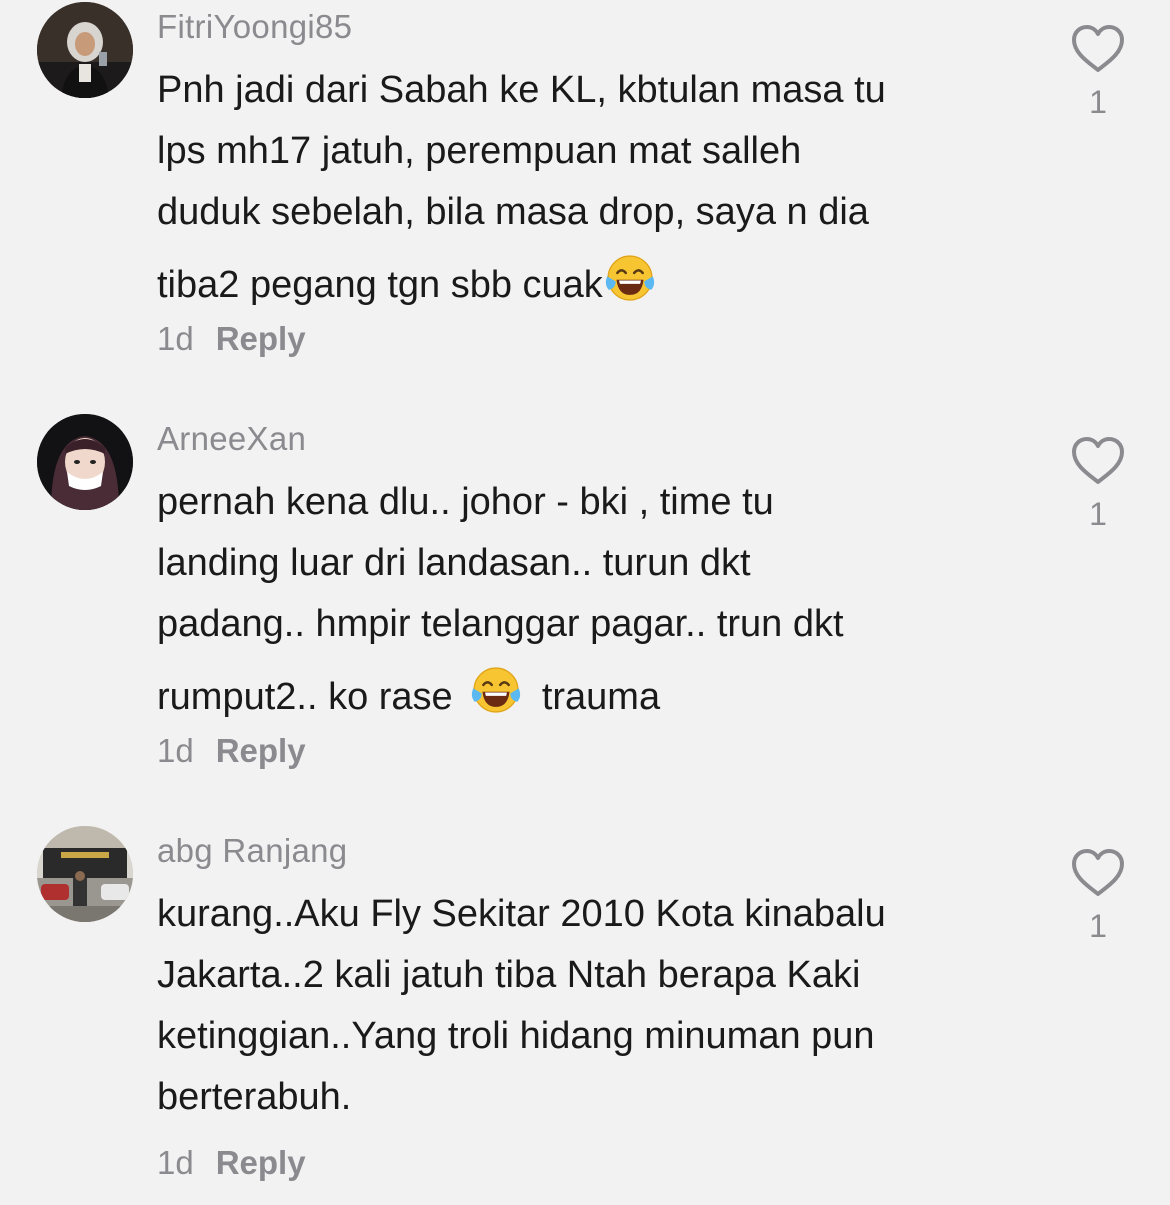 The height and width of the screenshot is (1205, 1170). What do you see at coordinates (454, 563) in the screenshot?
I see `comment-text-line: landing luar dri landasan.. turun dkt` at bounding box center [454, 563].